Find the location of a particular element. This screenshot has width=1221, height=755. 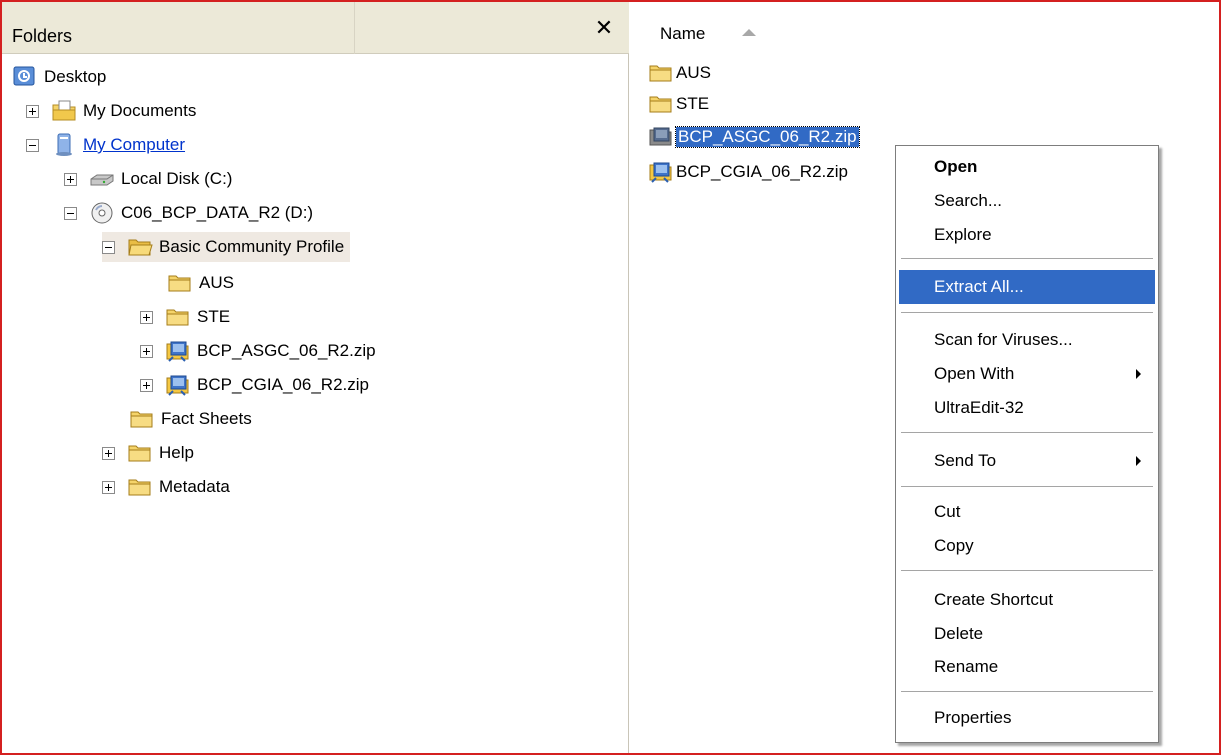

file-item-ste: STE is located at coordinates (678, 104).